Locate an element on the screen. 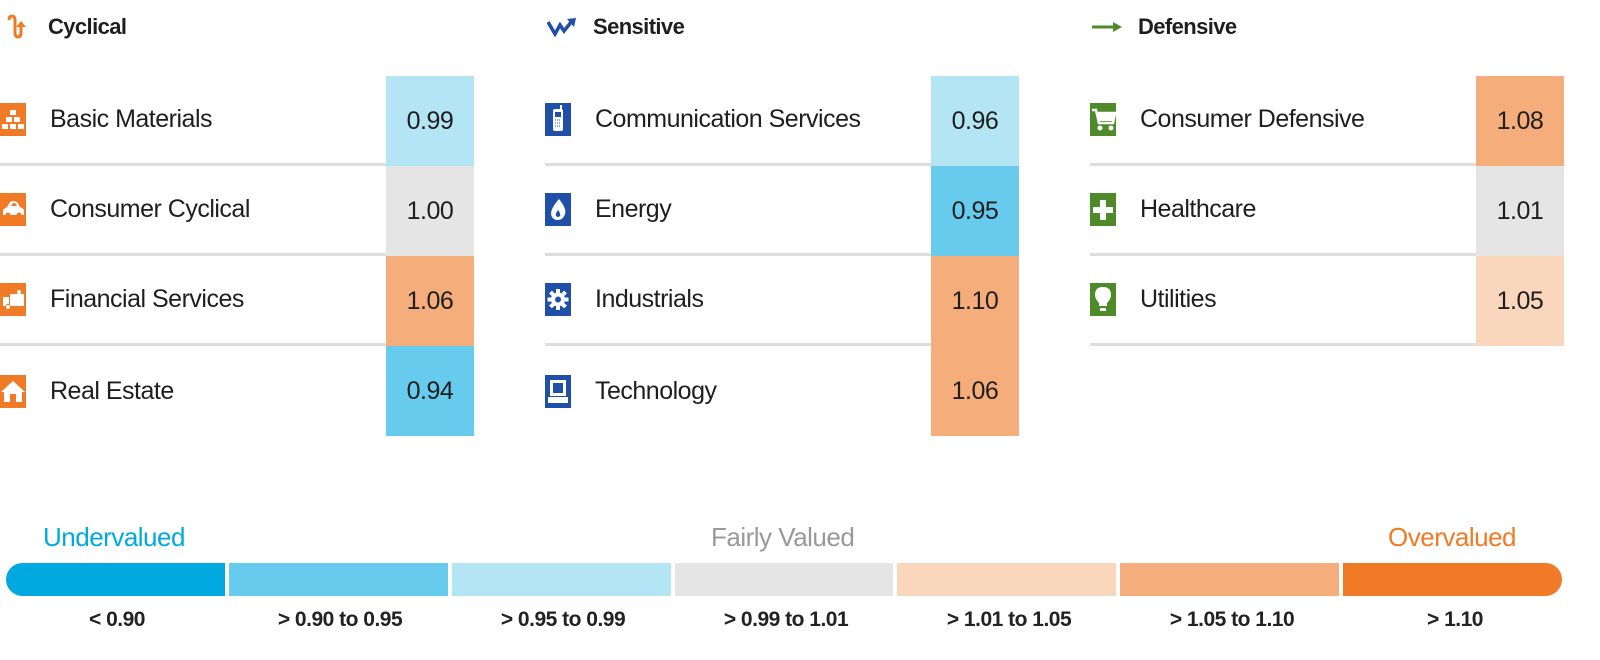  overvalued-label: Overvalued is located at coordinates (1452, 537).